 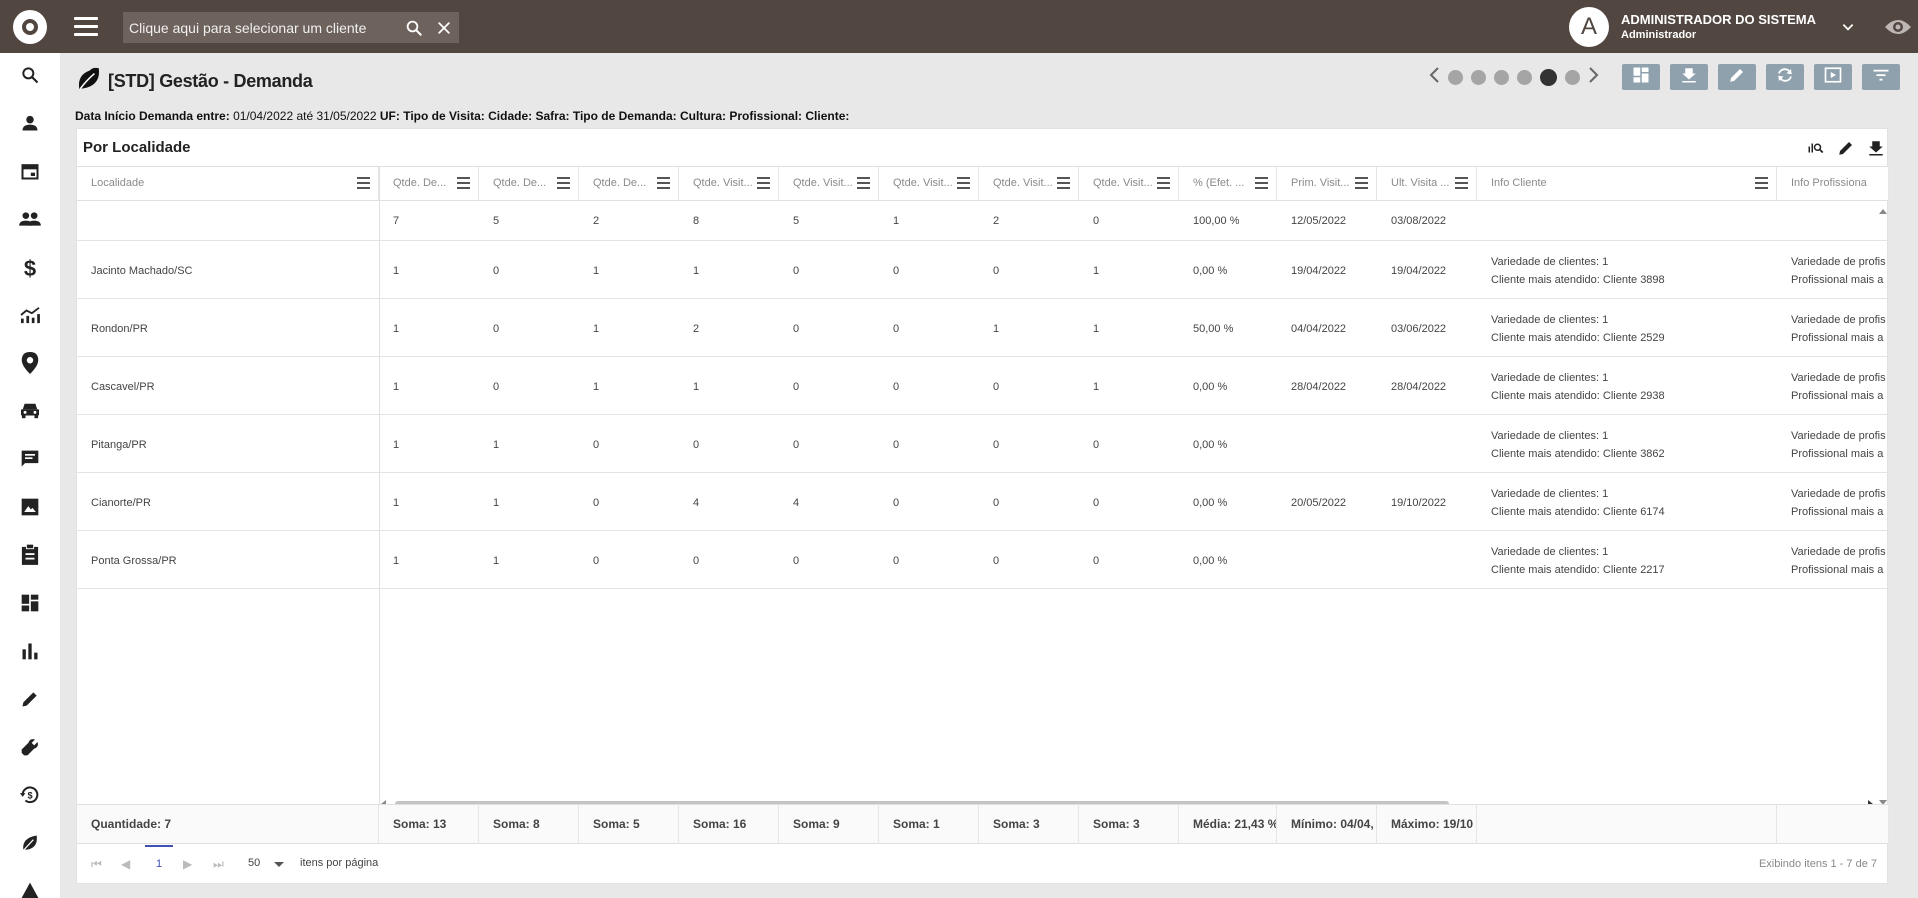 What do you see at coordinates (444, 27) in the screenshot?
I see `clear-icon` at bounding box center [444, 27].